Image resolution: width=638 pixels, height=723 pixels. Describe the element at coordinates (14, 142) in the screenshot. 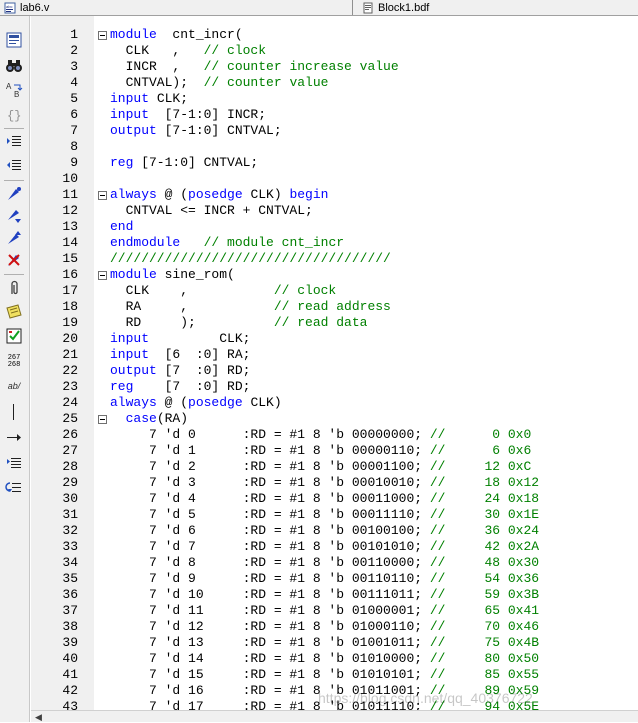

I see `indent-icon` at that location.